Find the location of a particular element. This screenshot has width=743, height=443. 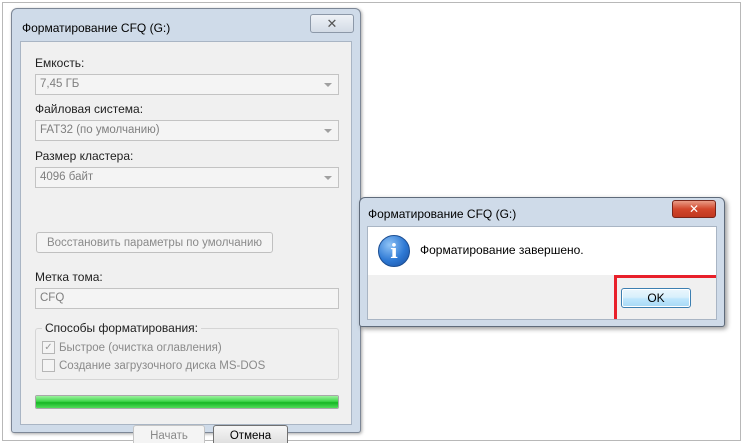

capacity-select: 7,45 ГБ is located at coordinates (187, 84).